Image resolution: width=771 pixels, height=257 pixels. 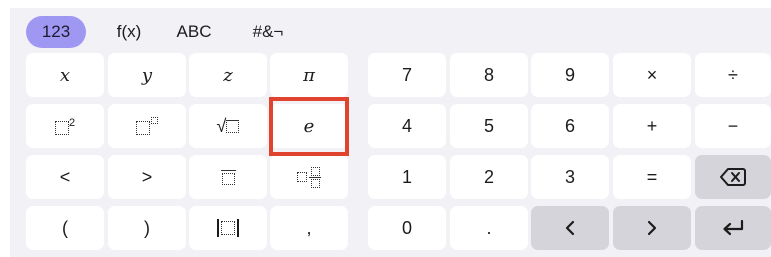 I want to click on right-paren-key: ), so click(x=147, y=228).